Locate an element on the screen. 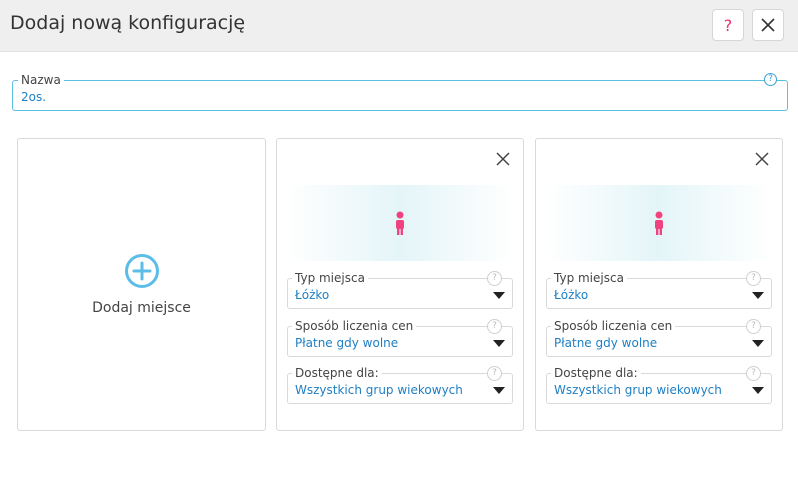 The width and height of the screenshot is (798, 480). dialog-title: Dodaj nową konfigurację is located at coordinates (128, 23).